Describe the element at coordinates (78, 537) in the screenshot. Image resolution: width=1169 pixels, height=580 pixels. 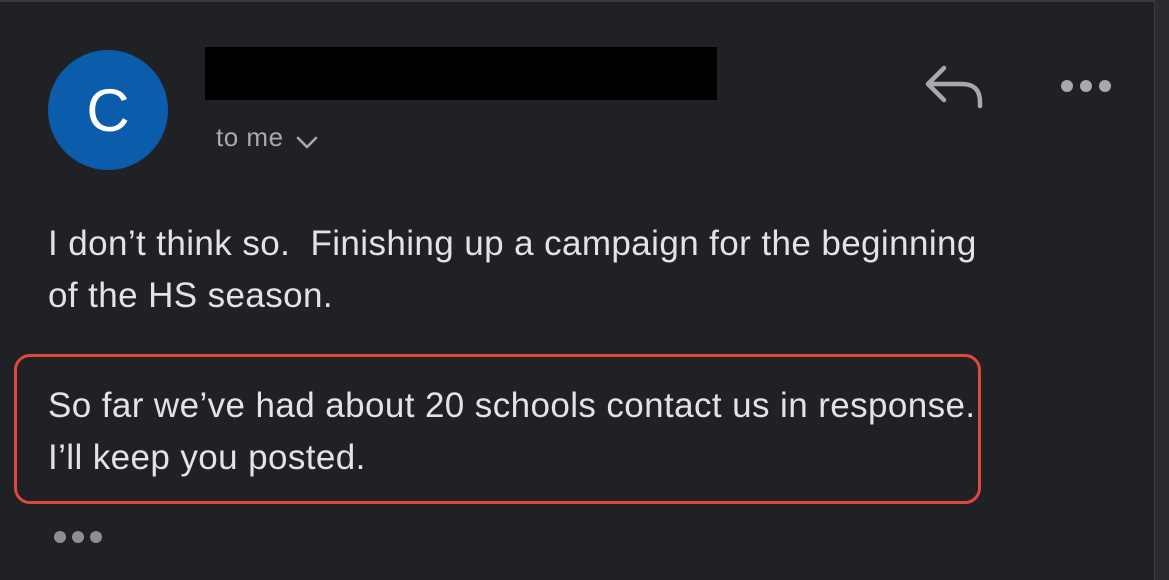
I see `ellipsis-icon` at that location.